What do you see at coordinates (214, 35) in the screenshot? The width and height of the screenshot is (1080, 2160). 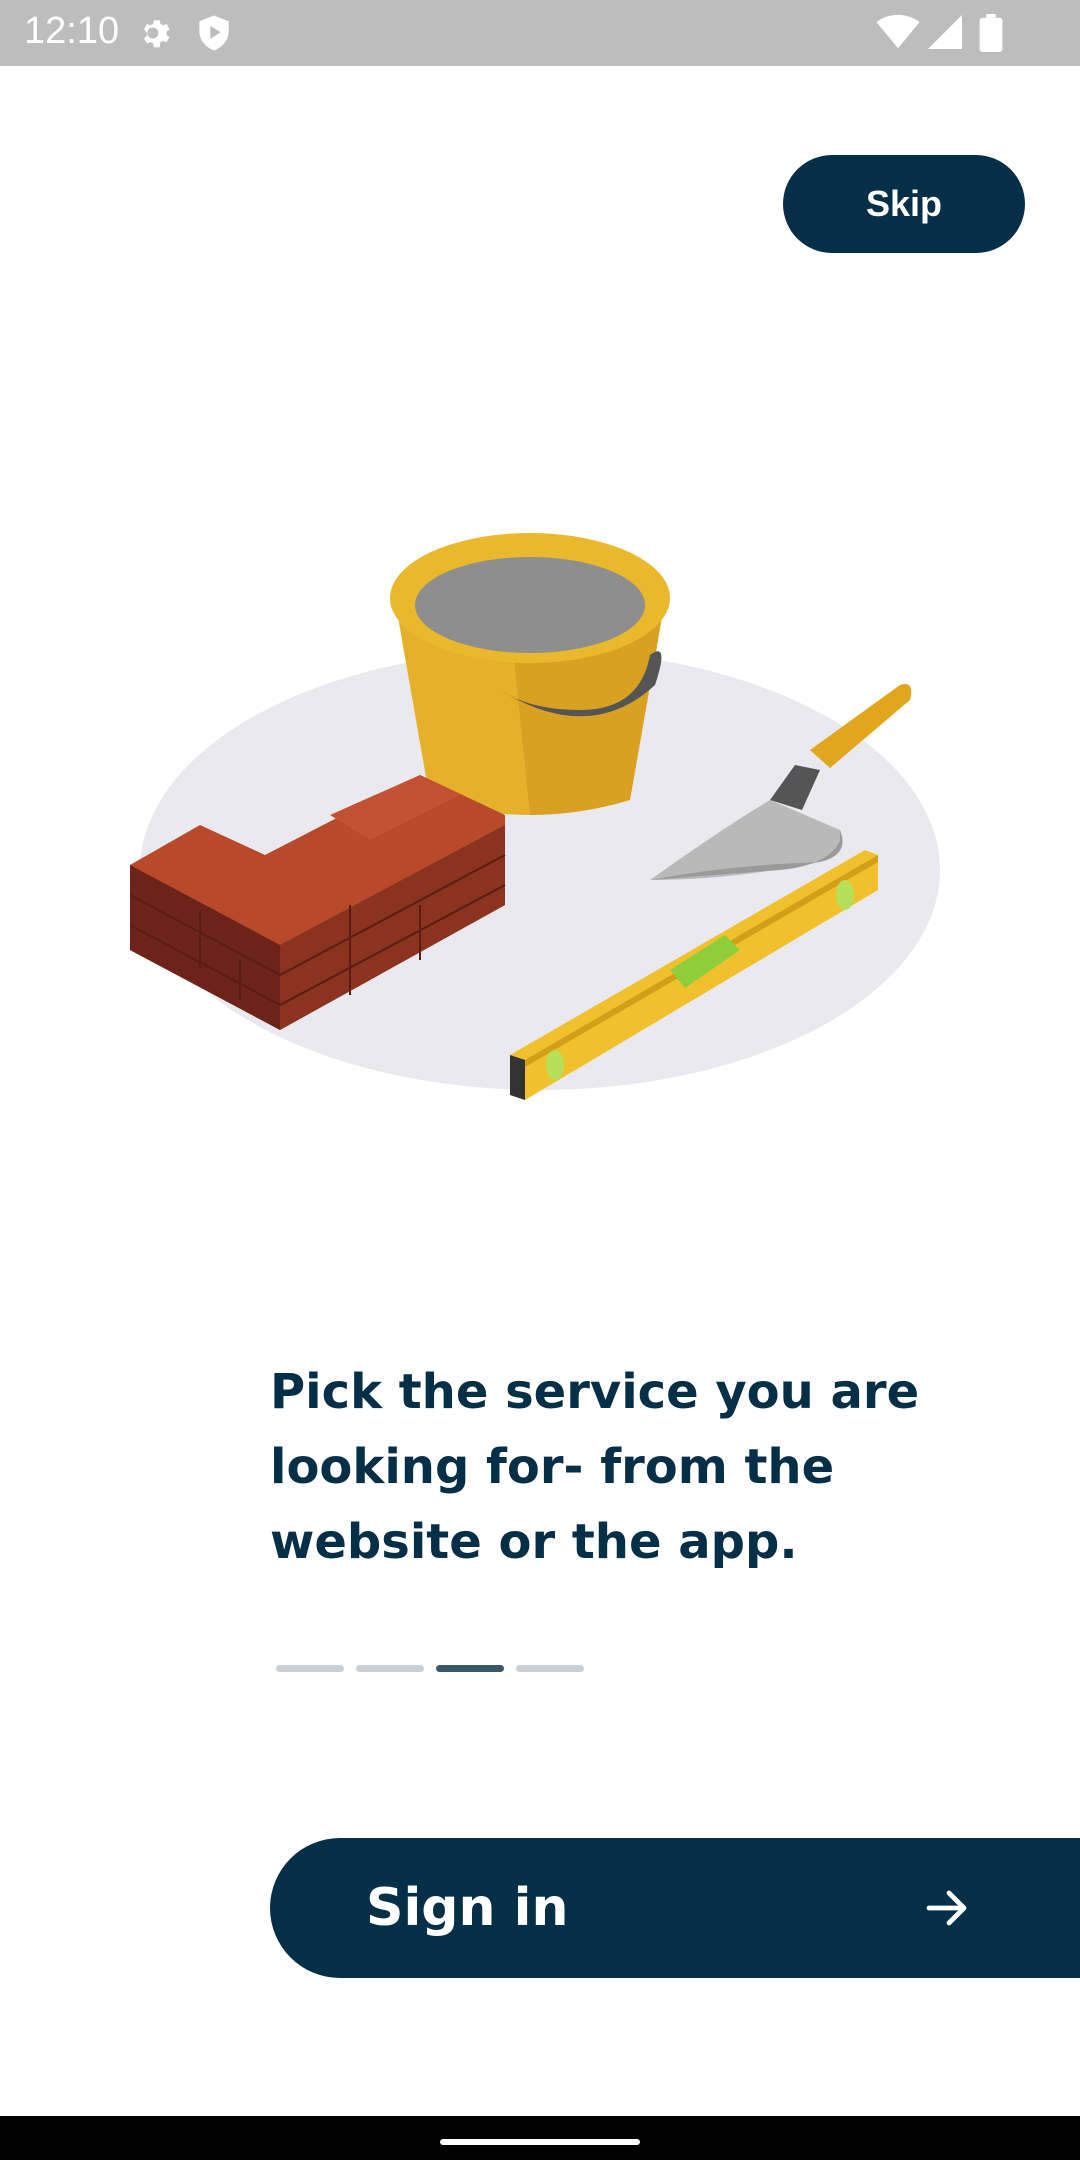 I see `shield-play-icon` at bounding box center [214, 35].